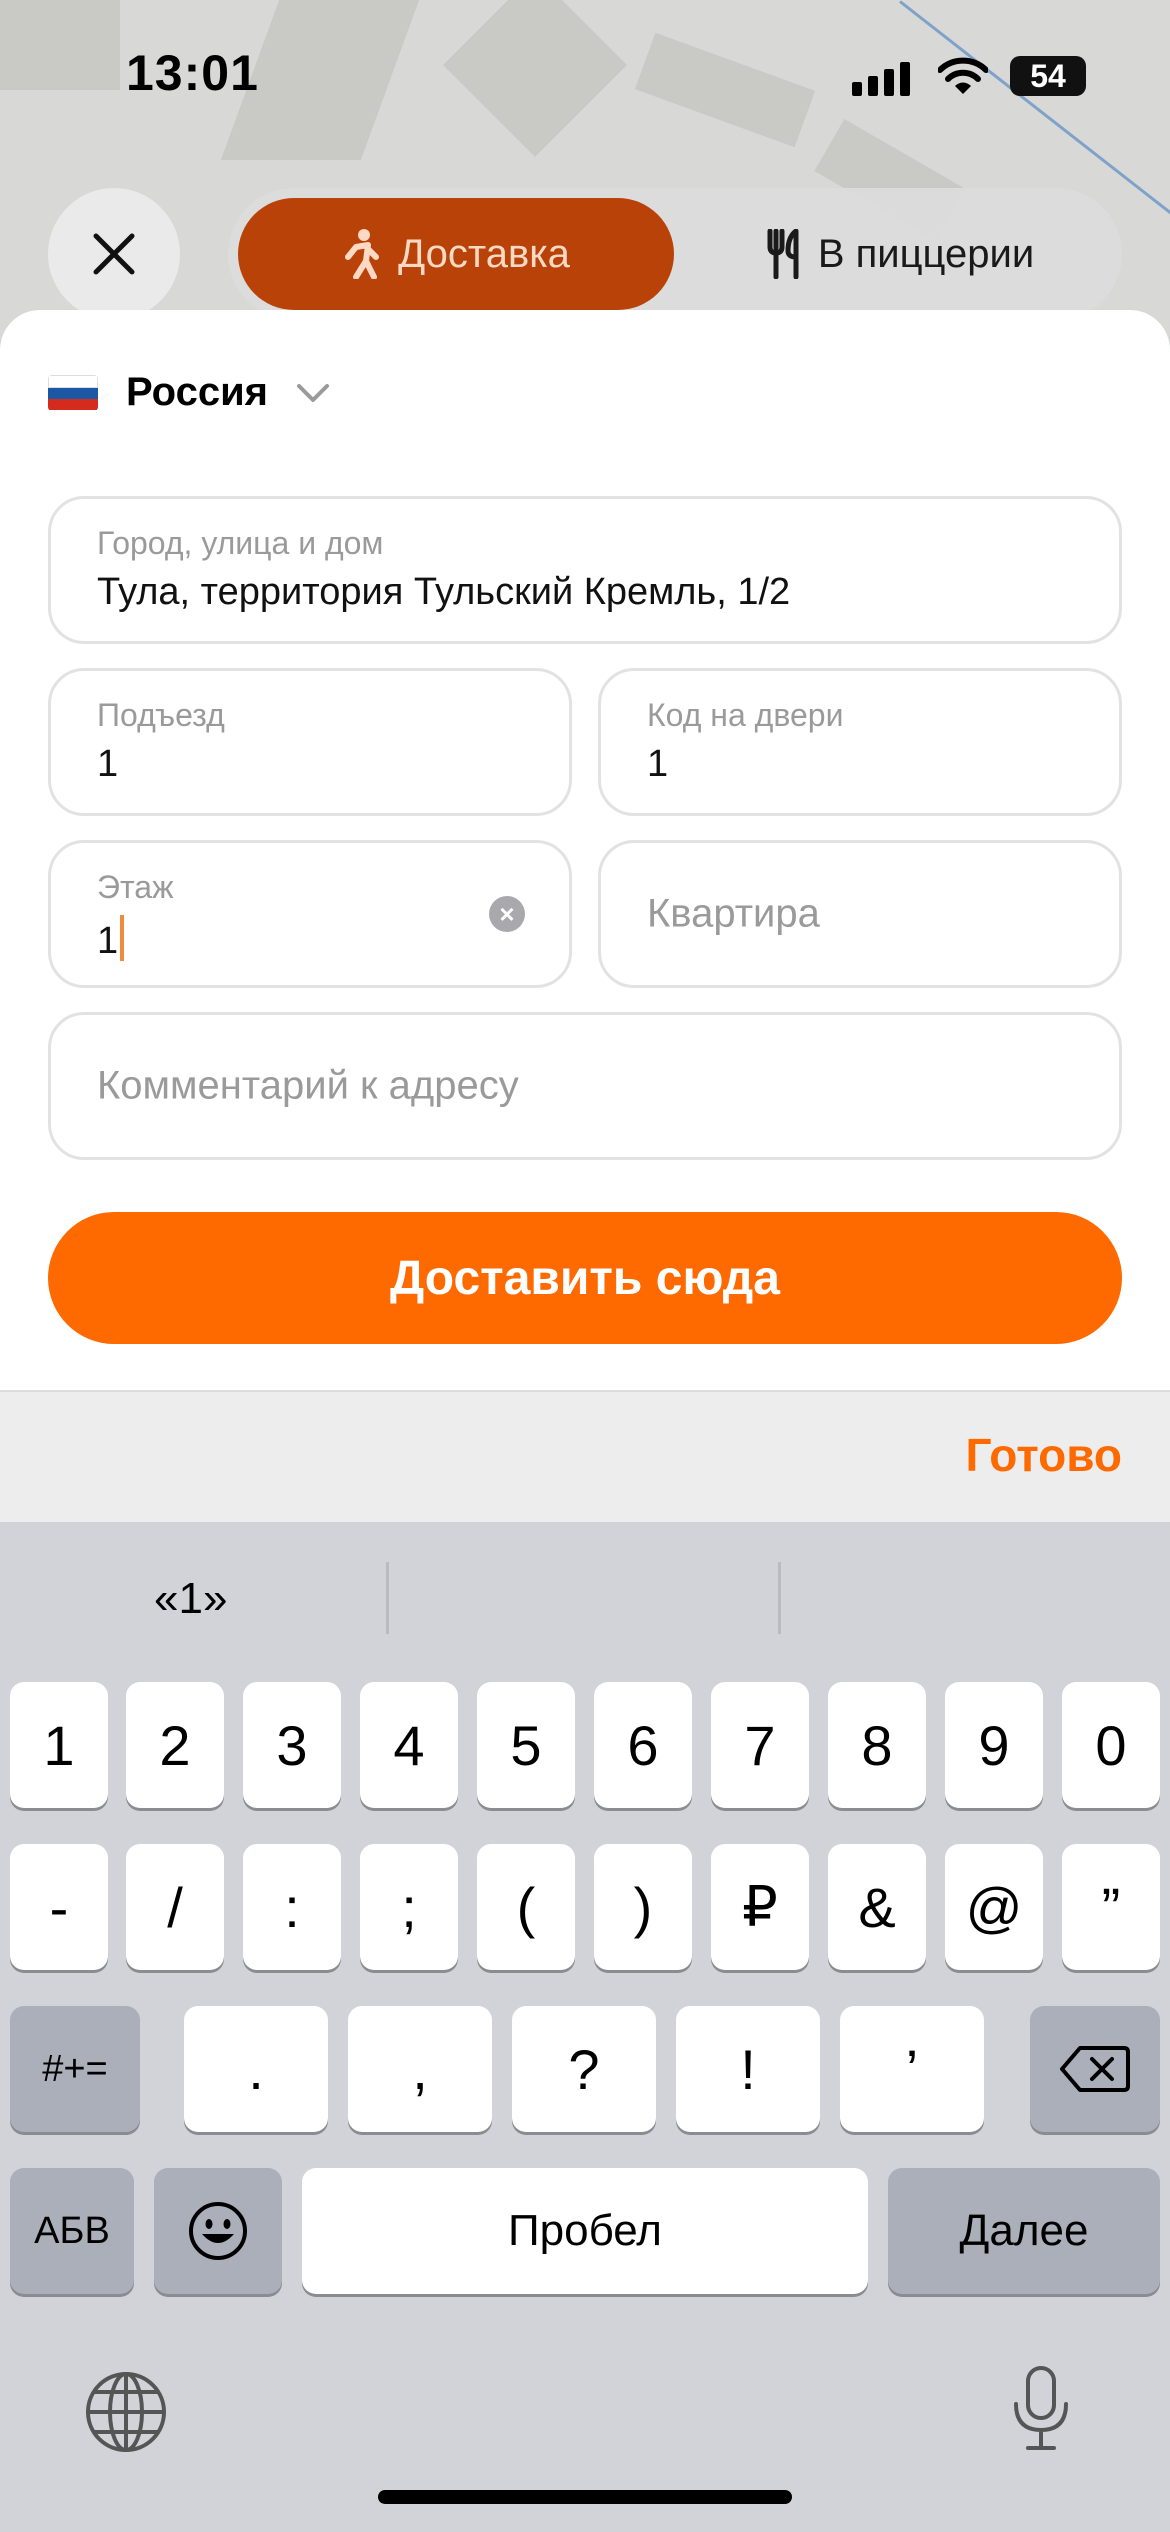 The height and width of the screenshot is (2532, 1170). I want to click on key: 8, so click(877, 1745).